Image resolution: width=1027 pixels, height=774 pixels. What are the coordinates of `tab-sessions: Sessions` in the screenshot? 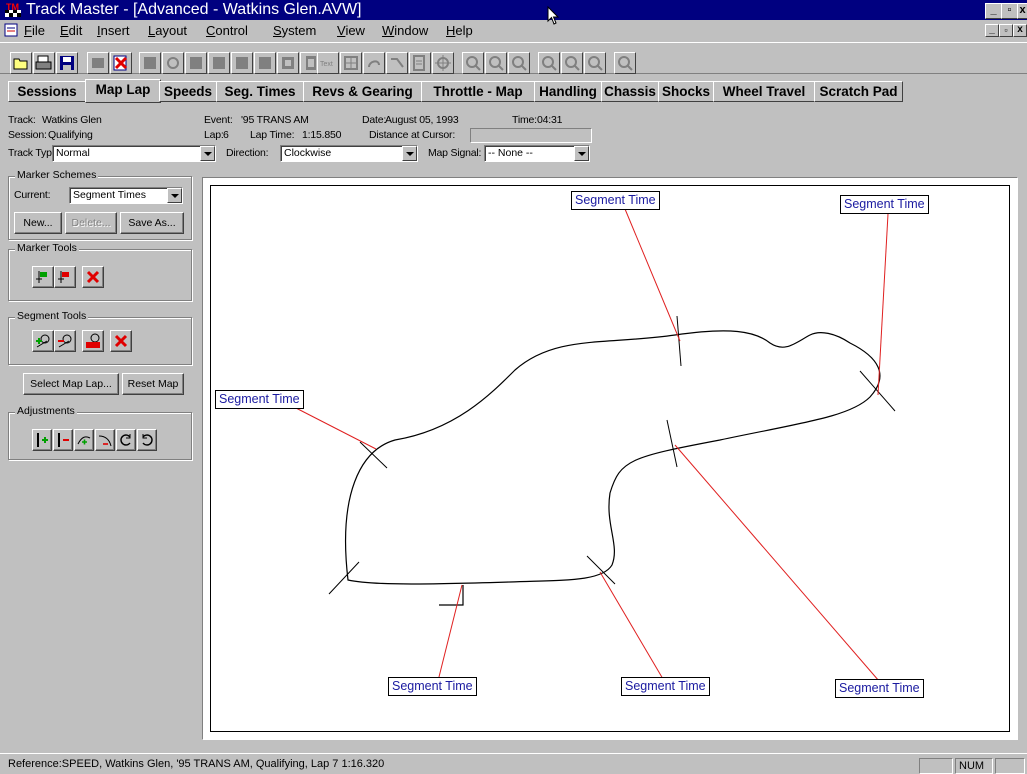 It's located at (47, 91).